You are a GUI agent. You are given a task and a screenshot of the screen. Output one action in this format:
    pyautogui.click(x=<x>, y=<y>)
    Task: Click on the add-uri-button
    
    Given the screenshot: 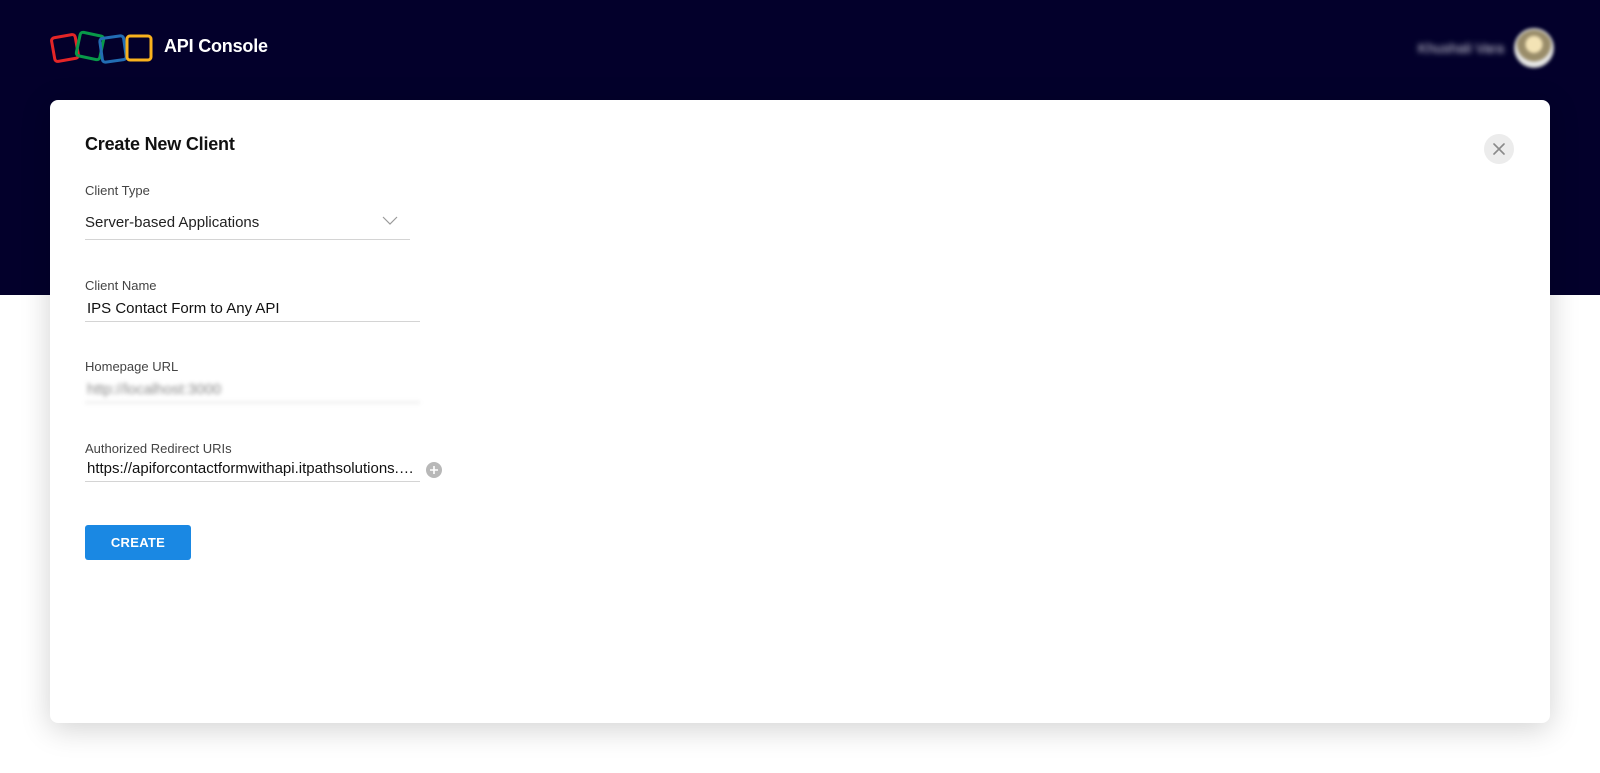 What is the action you would take?
    pyautogui.click(x=434, y=470)
    